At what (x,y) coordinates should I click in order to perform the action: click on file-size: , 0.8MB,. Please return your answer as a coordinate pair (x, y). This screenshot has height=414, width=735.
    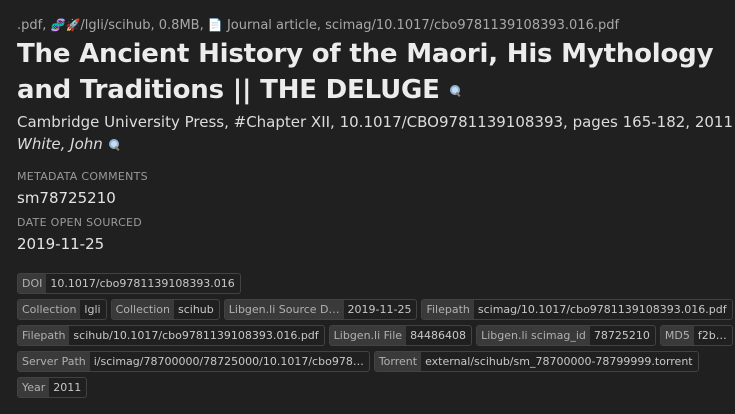
    Looking at the image, I should click on (179, 25).